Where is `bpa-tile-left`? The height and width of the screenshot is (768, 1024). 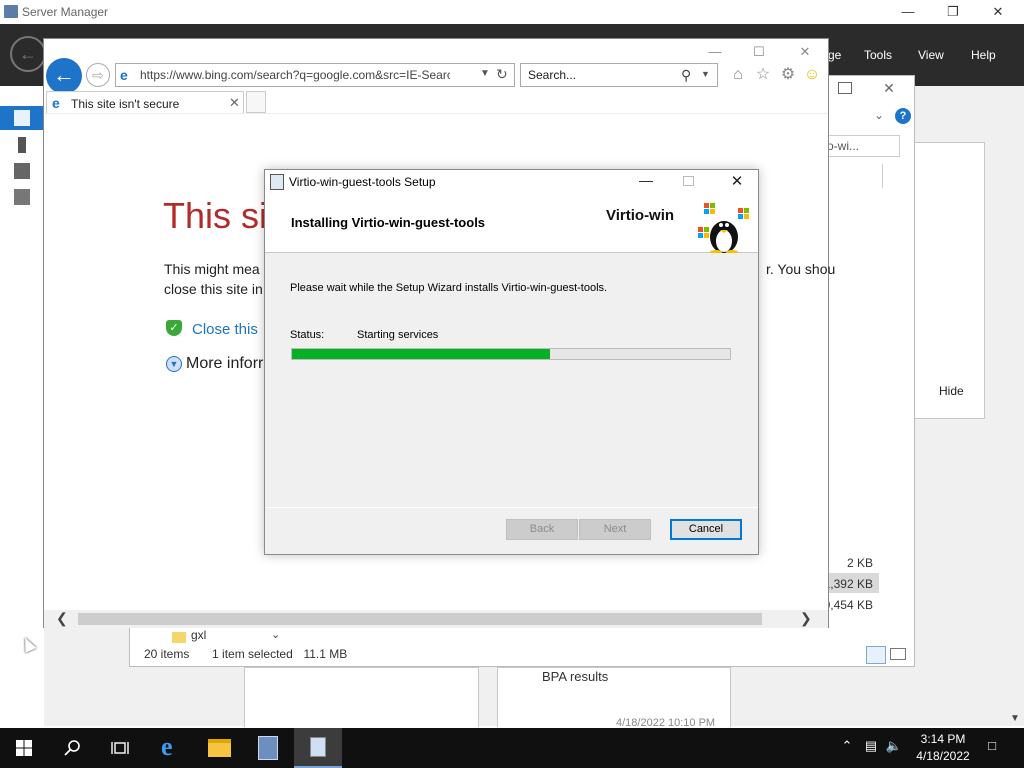
bpa-tile-left is located at coordinates (361, 697).